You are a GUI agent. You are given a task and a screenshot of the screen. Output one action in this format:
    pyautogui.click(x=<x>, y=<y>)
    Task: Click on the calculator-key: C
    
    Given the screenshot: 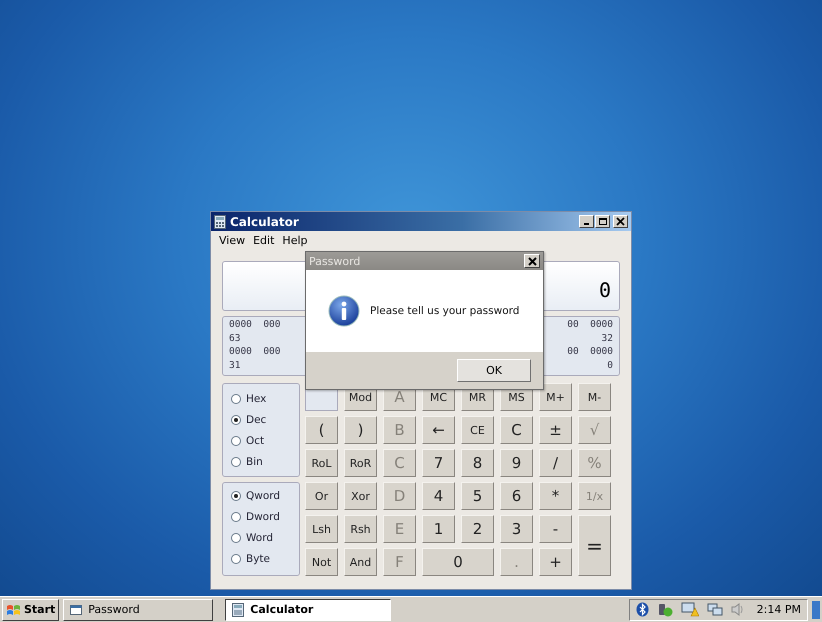 What is the action you would take?
    pyautogui.click(x=516, y=430)
    